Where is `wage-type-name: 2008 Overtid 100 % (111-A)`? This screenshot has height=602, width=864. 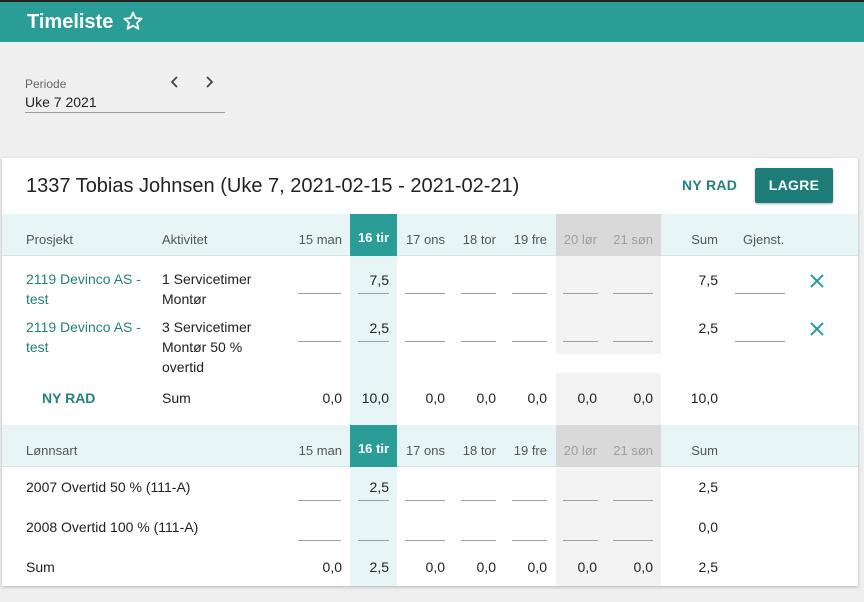
wage-type-name: 2008 Overtid 100 % (111-A) is located at coordinates (112, 527).